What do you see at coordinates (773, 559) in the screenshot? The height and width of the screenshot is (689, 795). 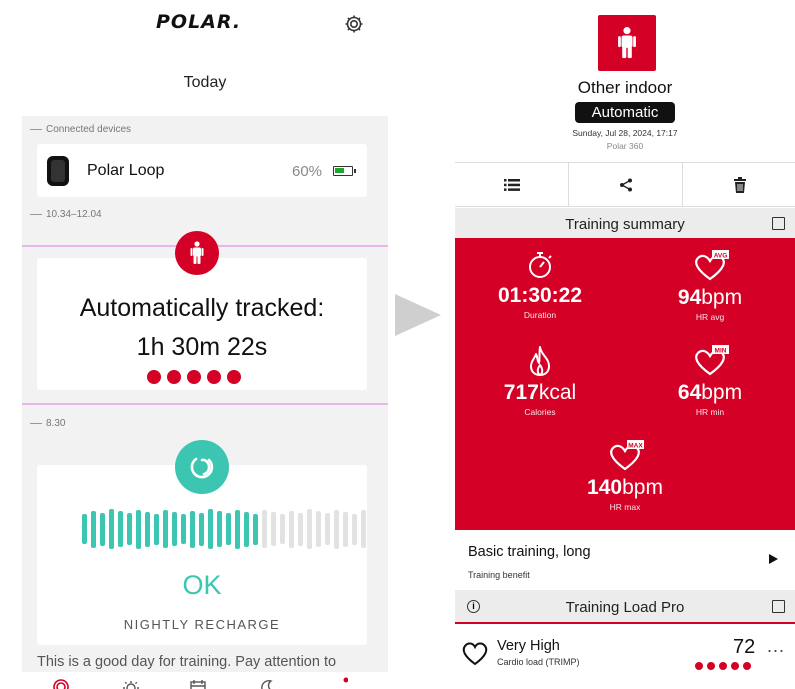 I see `play-arrow-icon` at bounding box center [773, 559].